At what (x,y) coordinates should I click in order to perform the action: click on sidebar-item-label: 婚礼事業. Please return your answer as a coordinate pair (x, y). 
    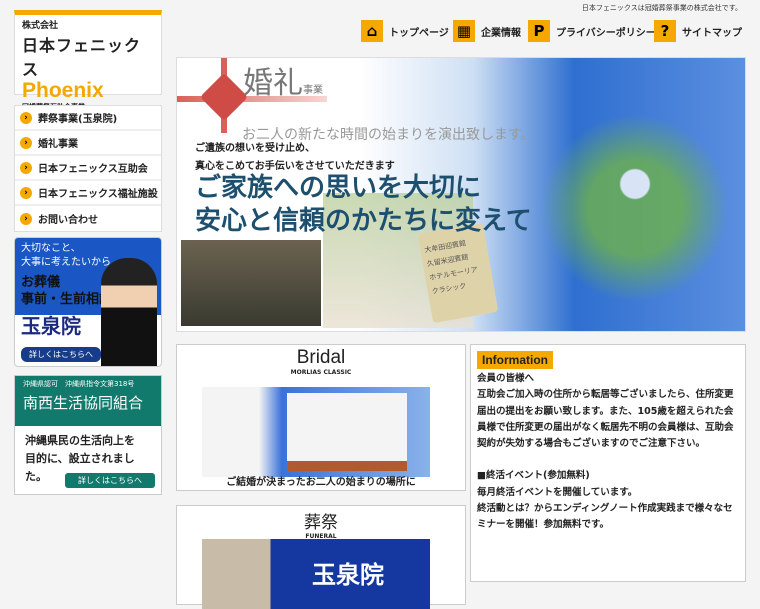
    Looking at the image, I should click on (58, 144).